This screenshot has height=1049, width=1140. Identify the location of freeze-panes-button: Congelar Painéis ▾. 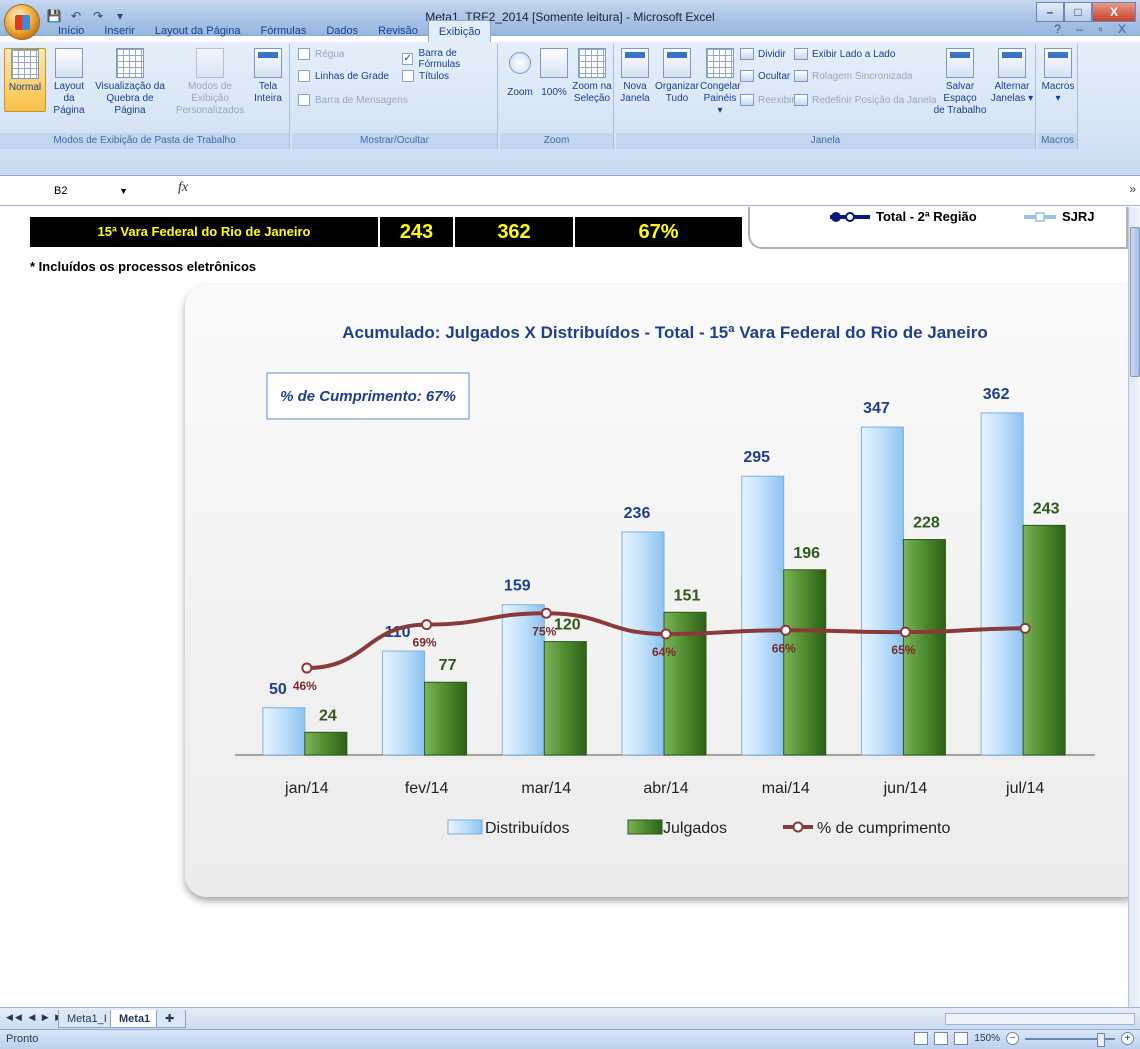
(720, 82).